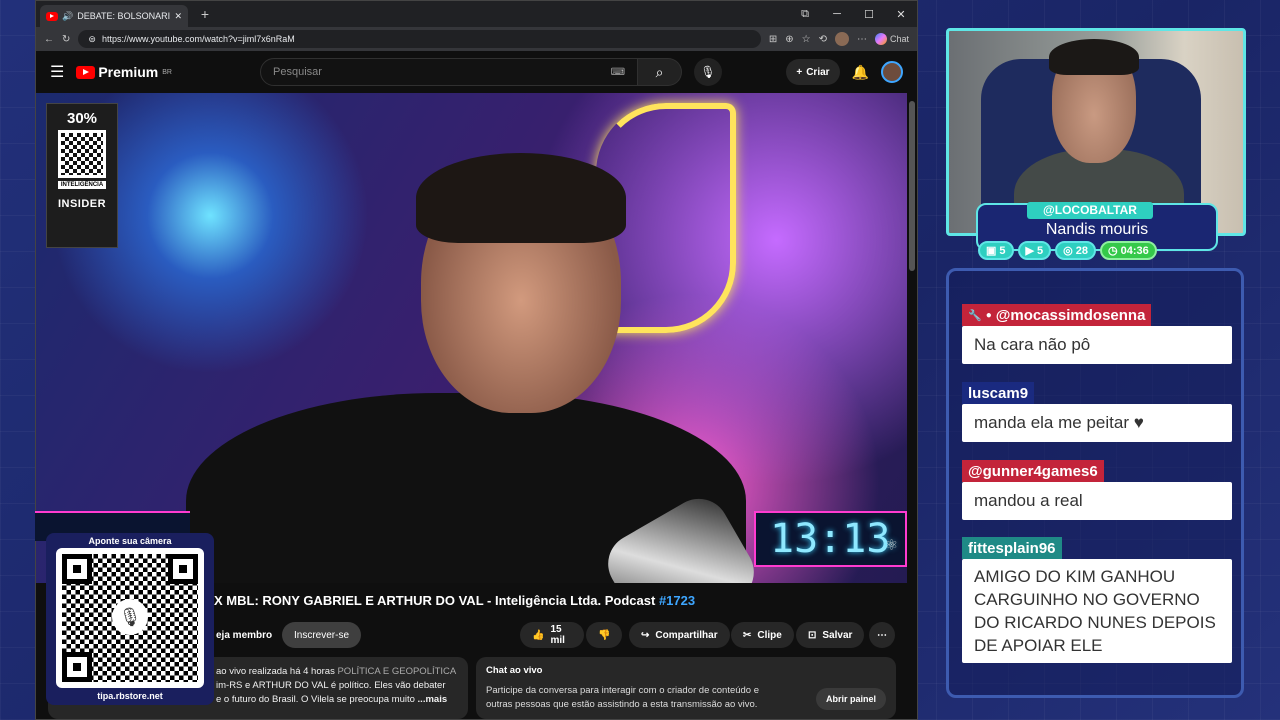 The width and height of the screenshot is (1280, 720). Describe the element at coordinates (1090, 210) in the screenshot. I see `streamer-handle: @LOCOBALTAR` at that location.